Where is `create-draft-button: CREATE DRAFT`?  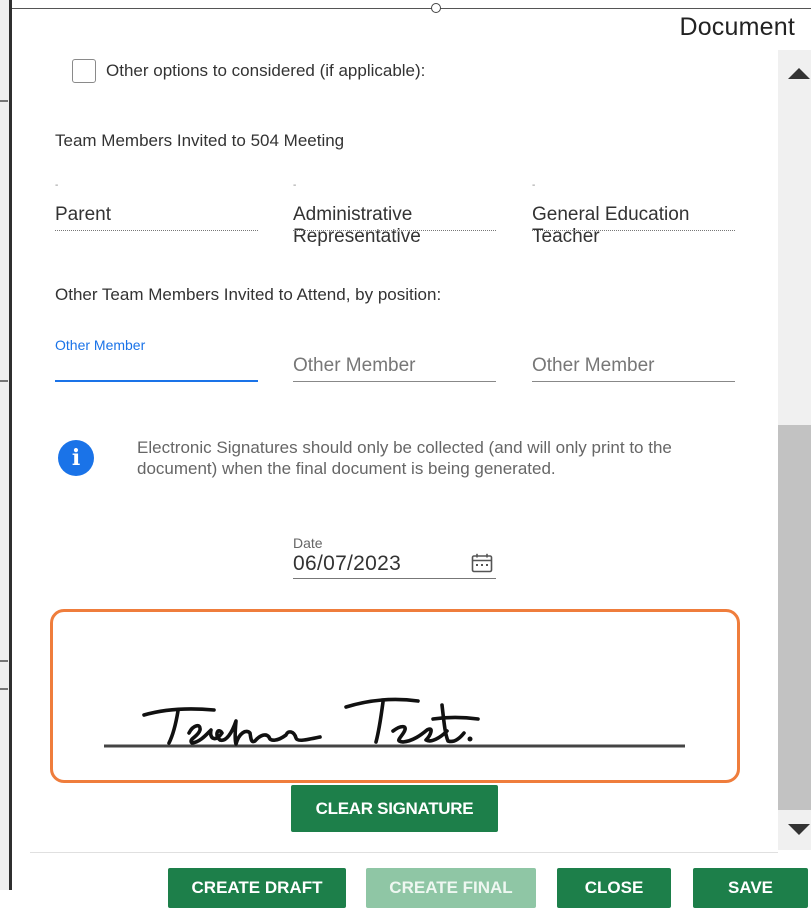 create-draft-button: CREATE DRAFT is located at coordinates (257, 888).